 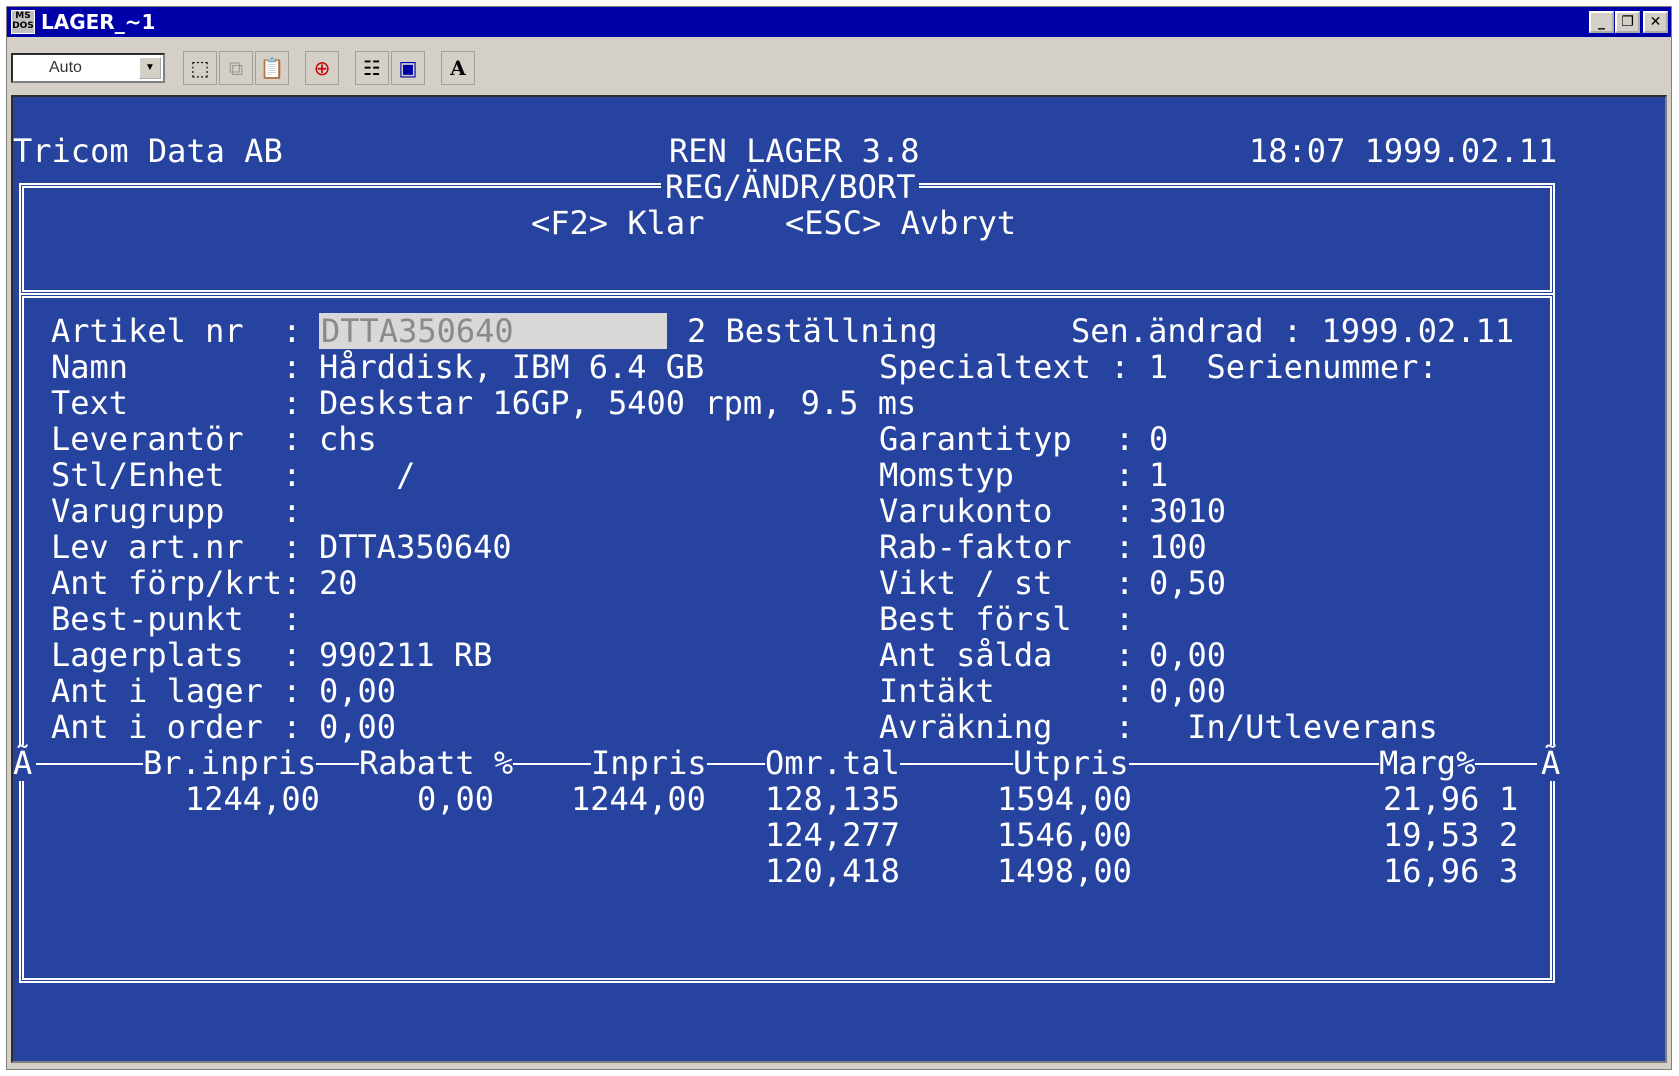 What do you see at coordinates (1509, 799) in the screenshot?
I see `row-nr-1: 1` at bounding box center [1509, 799].